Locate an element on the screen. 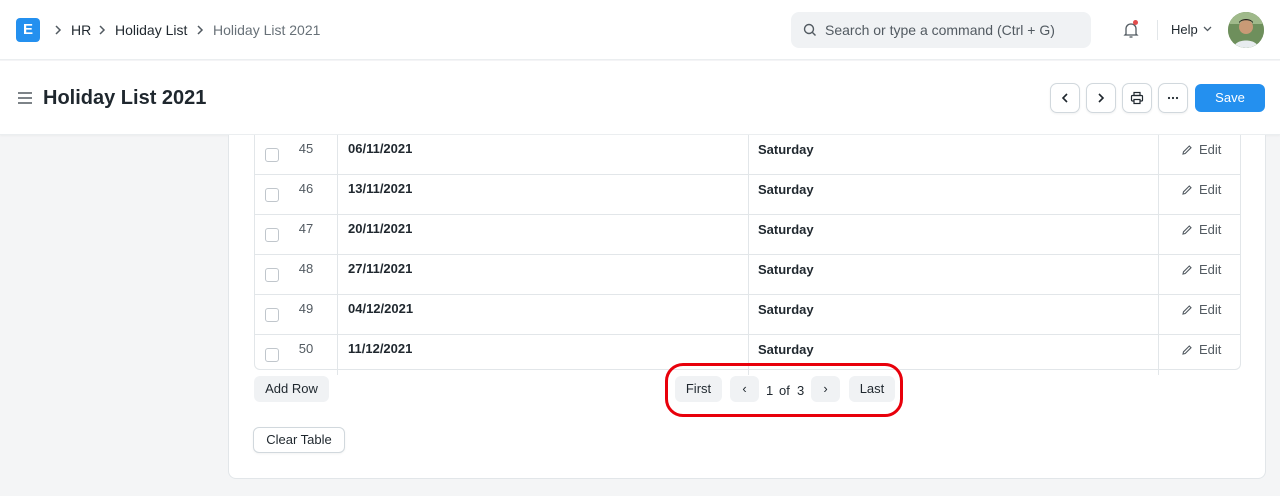 The height and width of the screenshot is (496, 1280). notification-bell-icon is located at coordinates (1131, 30).